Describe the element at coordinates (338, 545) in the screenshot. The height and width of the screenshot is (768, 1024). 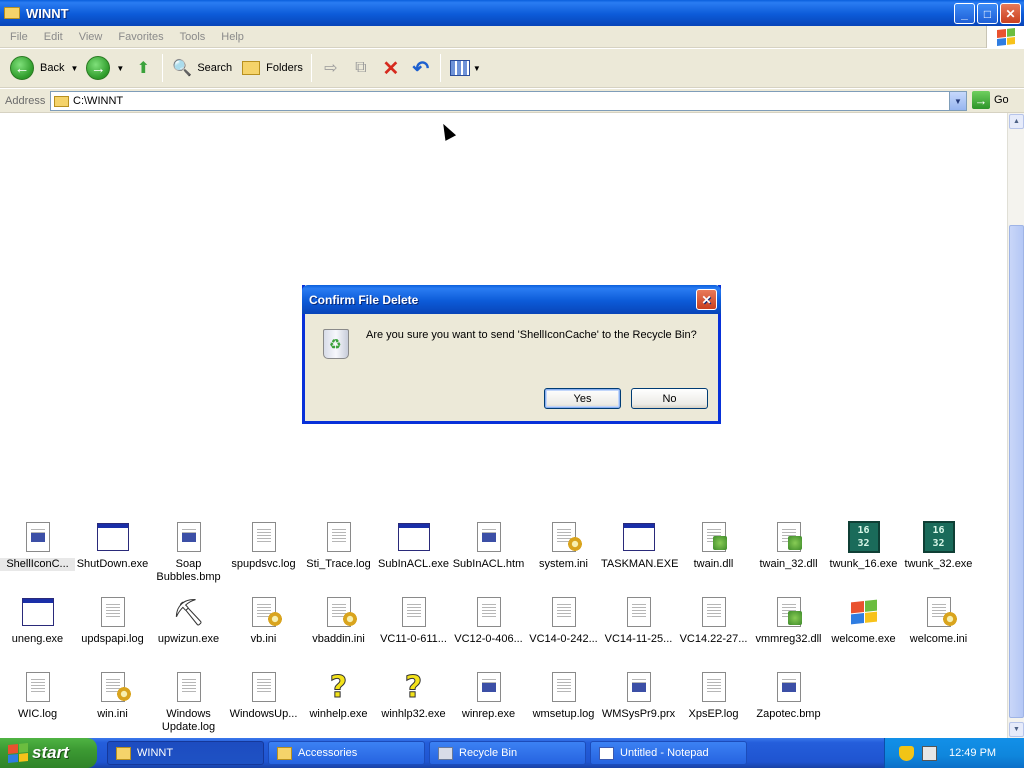
I see `file-item: Sti_Trace.log` at that location.